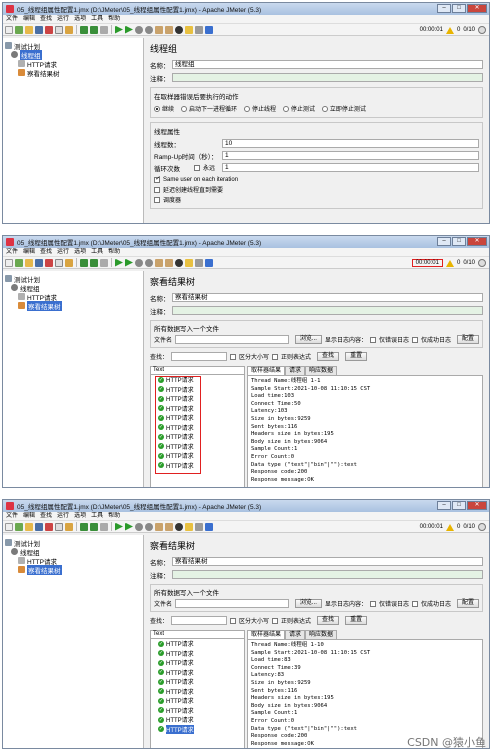 The width and height of the screenshot is (492, 756). What do you see at coordinates (249, 621) in the screenshot?
I see `case-sensitive-checkbox: 区分大小写` at bounding box center [249, 621].